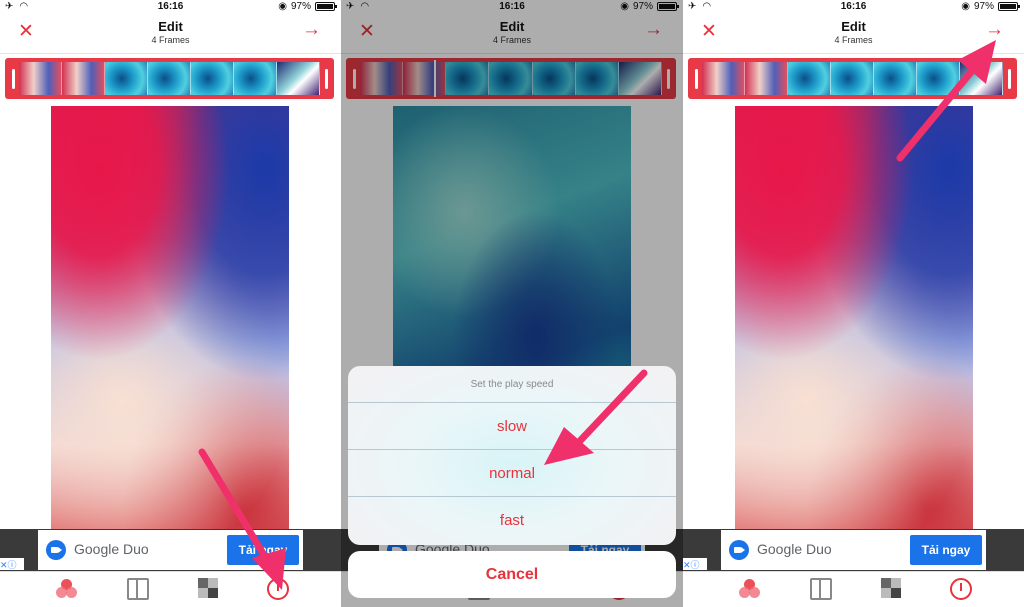 This screenshot has width=1024, height=607. I want to click on speed-option-fast: fast, so click(512, 520).